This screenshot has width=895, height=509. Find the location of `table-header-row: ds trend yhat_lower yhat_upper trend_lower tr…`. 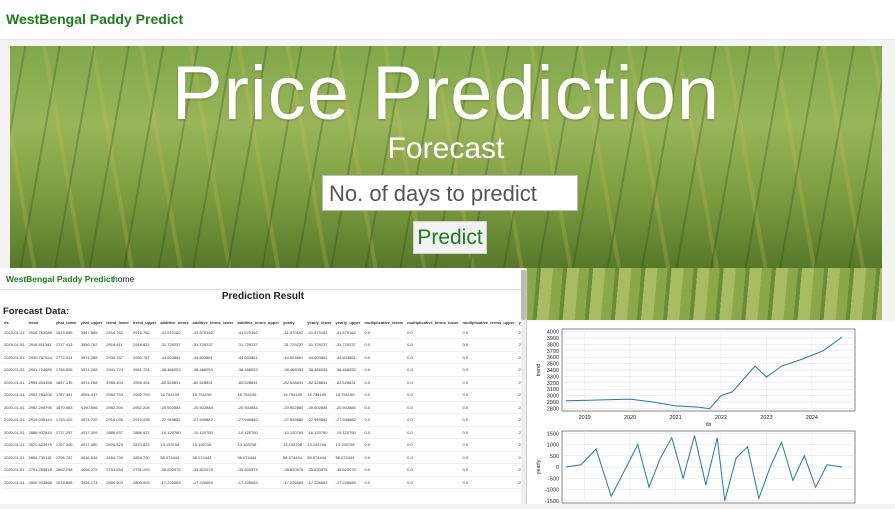

table-header-row: ds trend yhat_lower yhat_upper trend_lower tr… is located at coordinates (264, 322).